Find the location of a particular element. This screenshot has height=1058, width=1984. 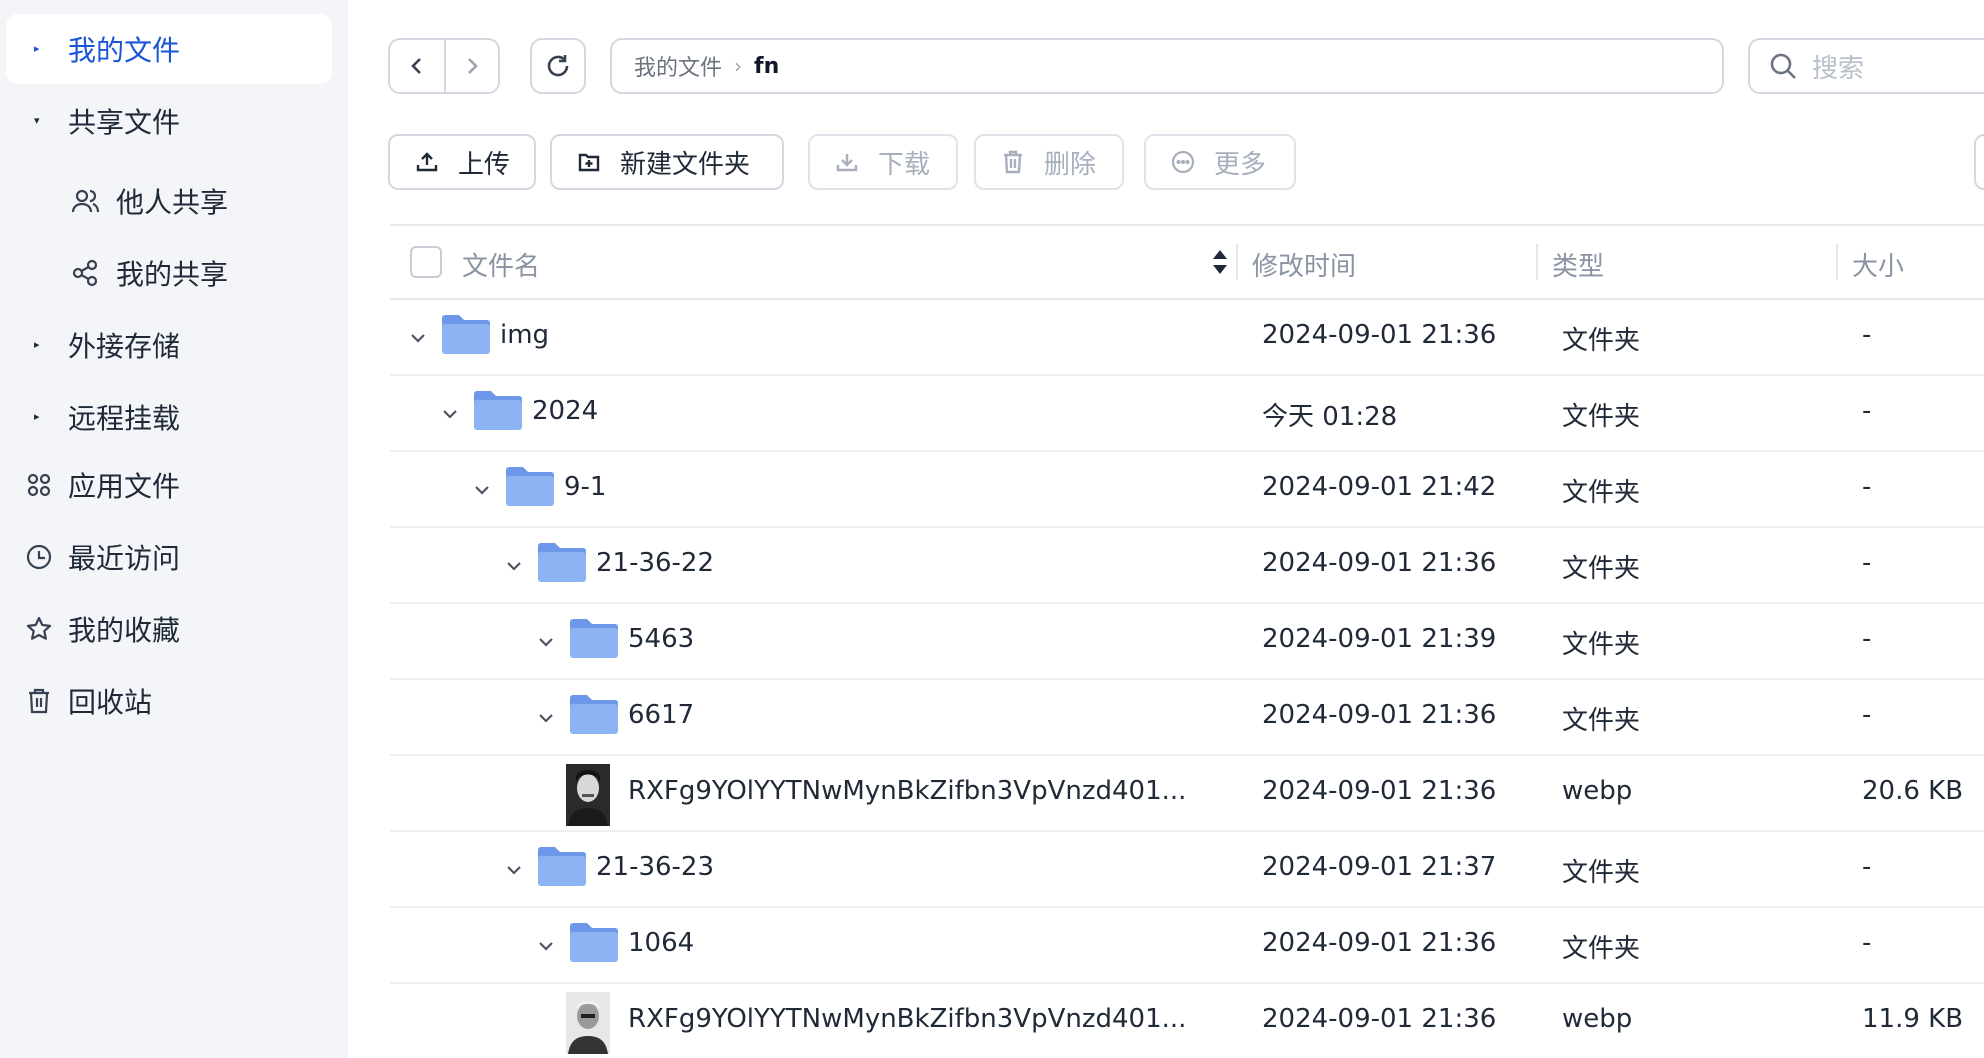

file-name: img is located at coordinates (524, 335).